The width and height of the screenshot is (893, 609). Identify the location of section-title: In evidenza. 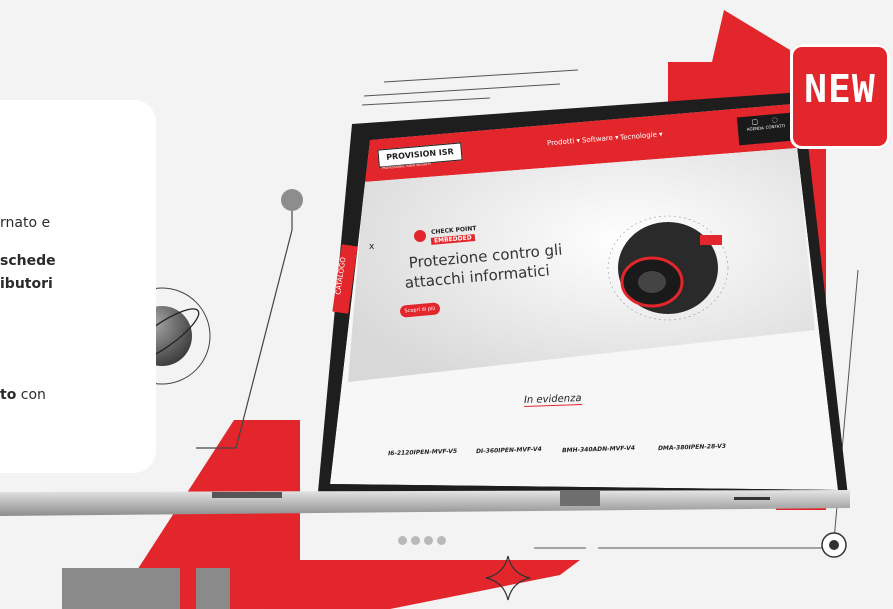
(552, 400).